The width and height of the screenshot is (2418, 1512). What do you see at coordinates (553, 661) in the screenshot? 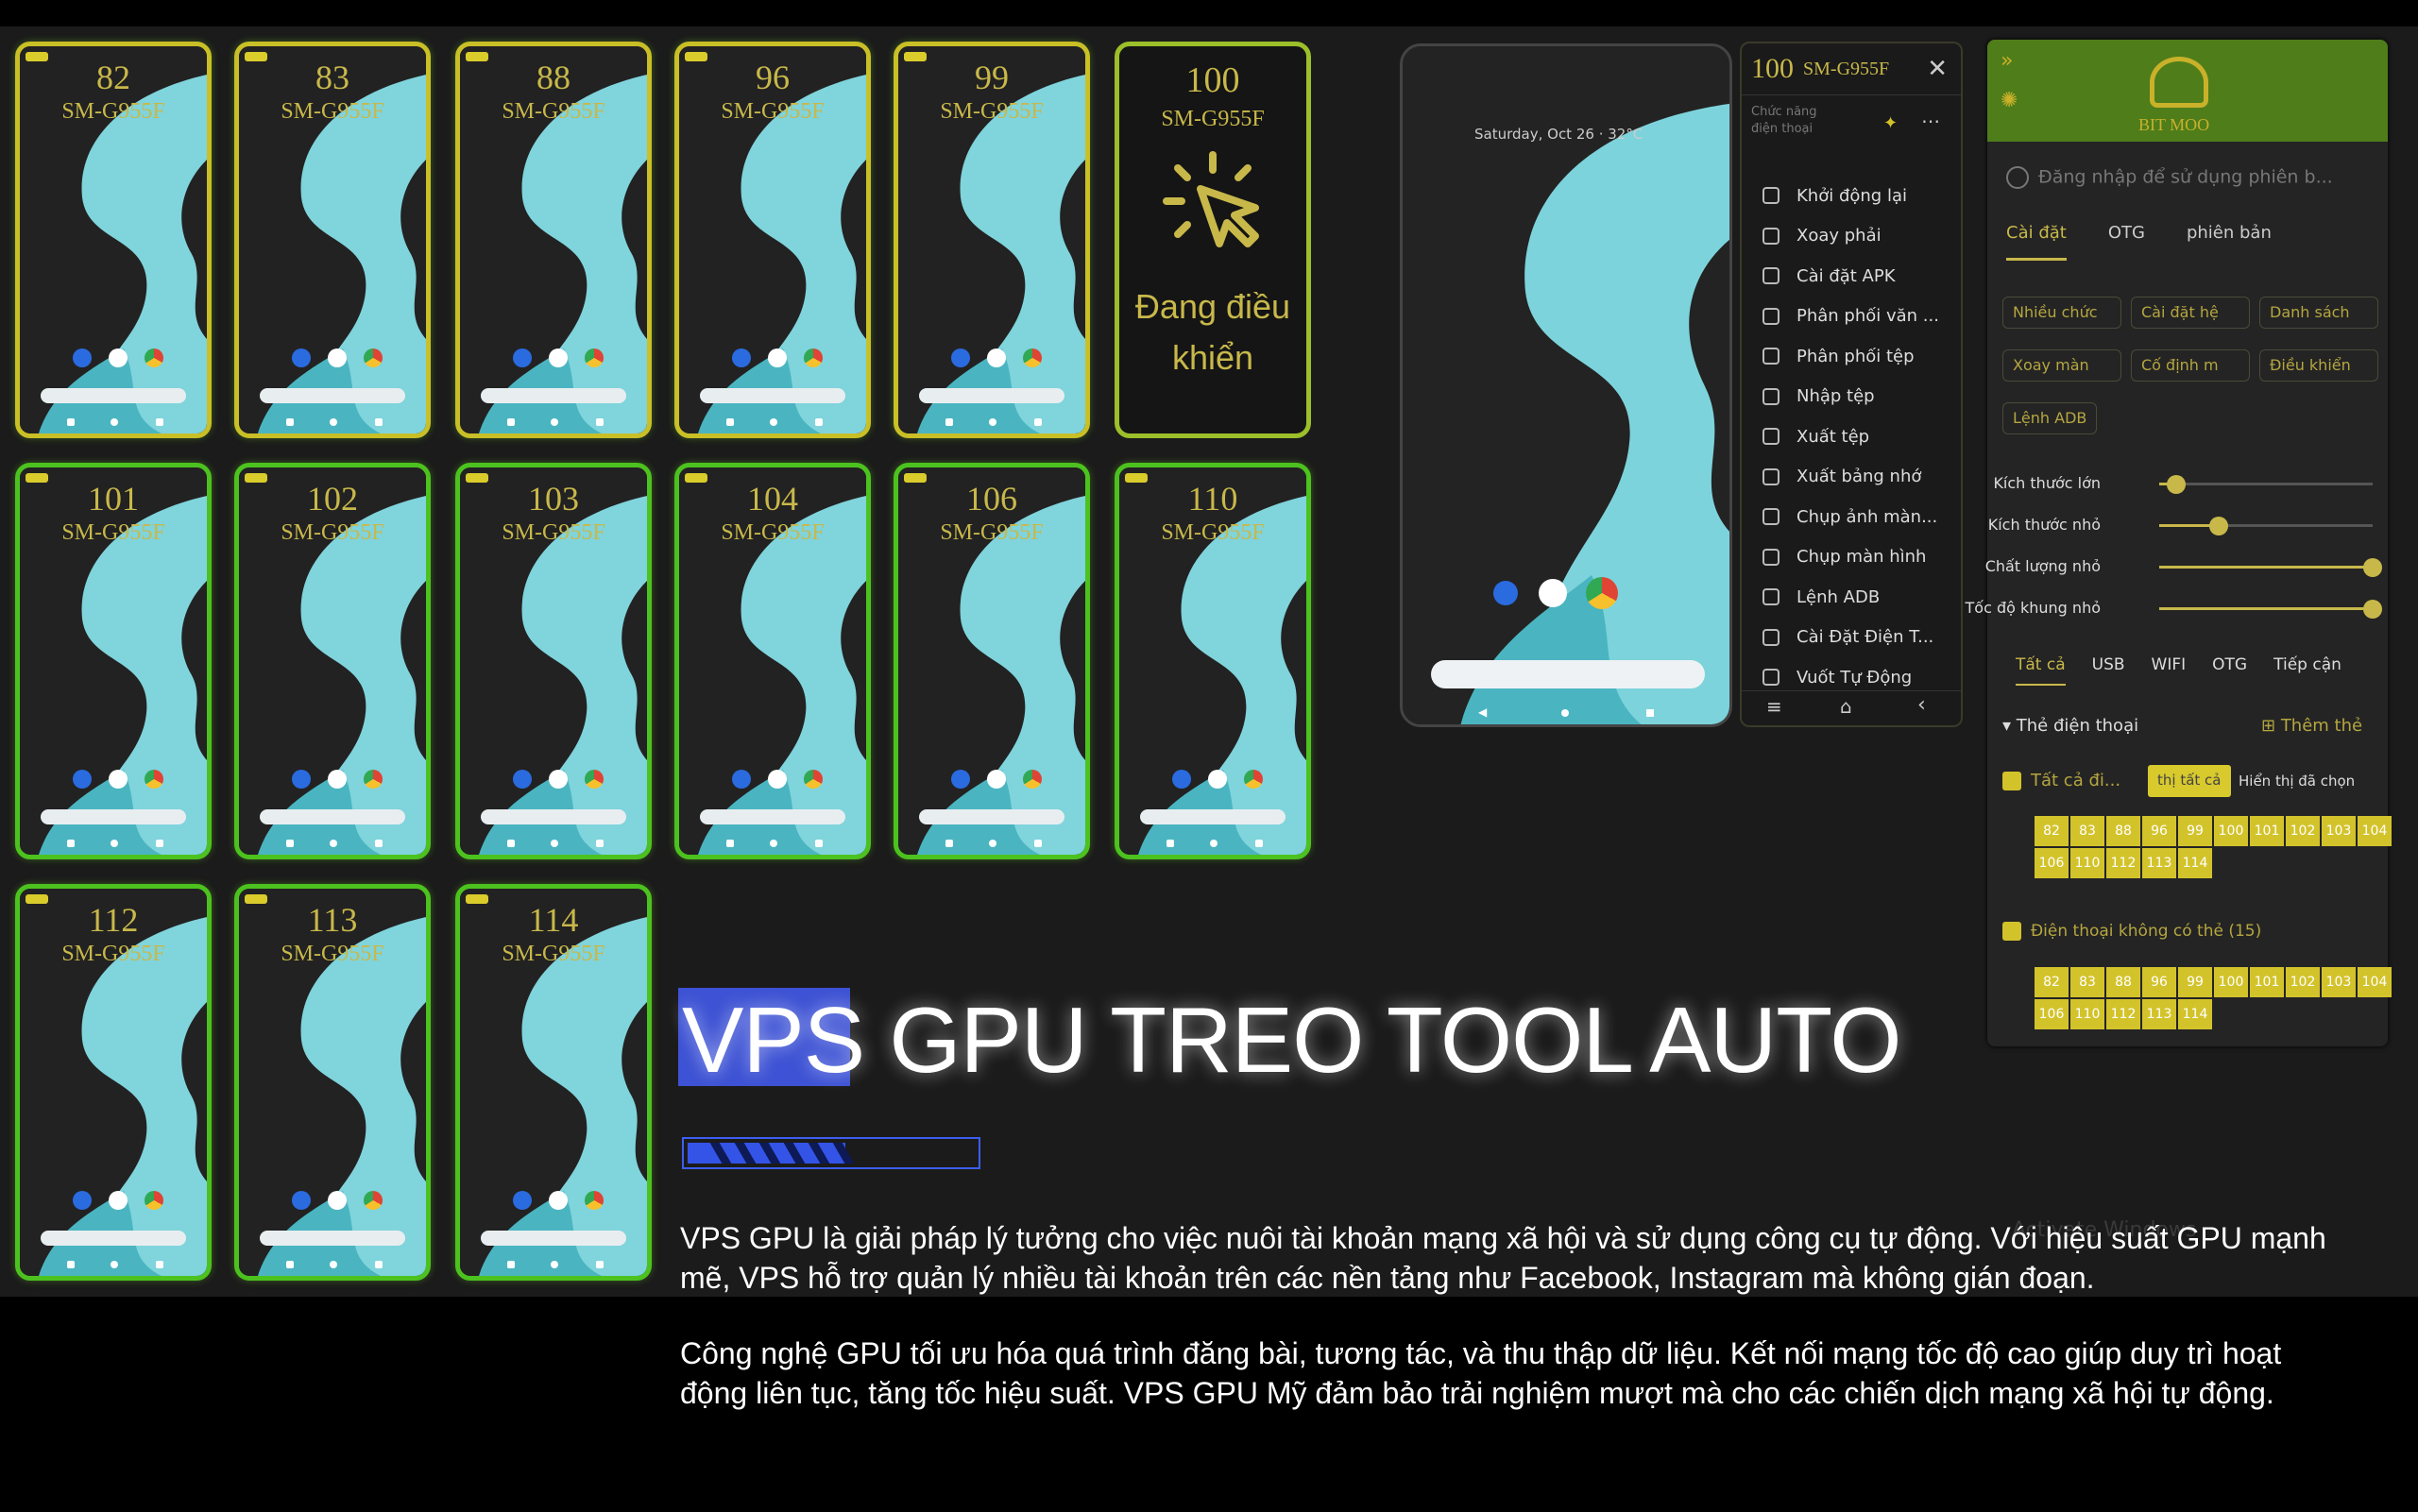
I see `phone-tile: 103 SM-G955F` at bounding box center [553, 661].